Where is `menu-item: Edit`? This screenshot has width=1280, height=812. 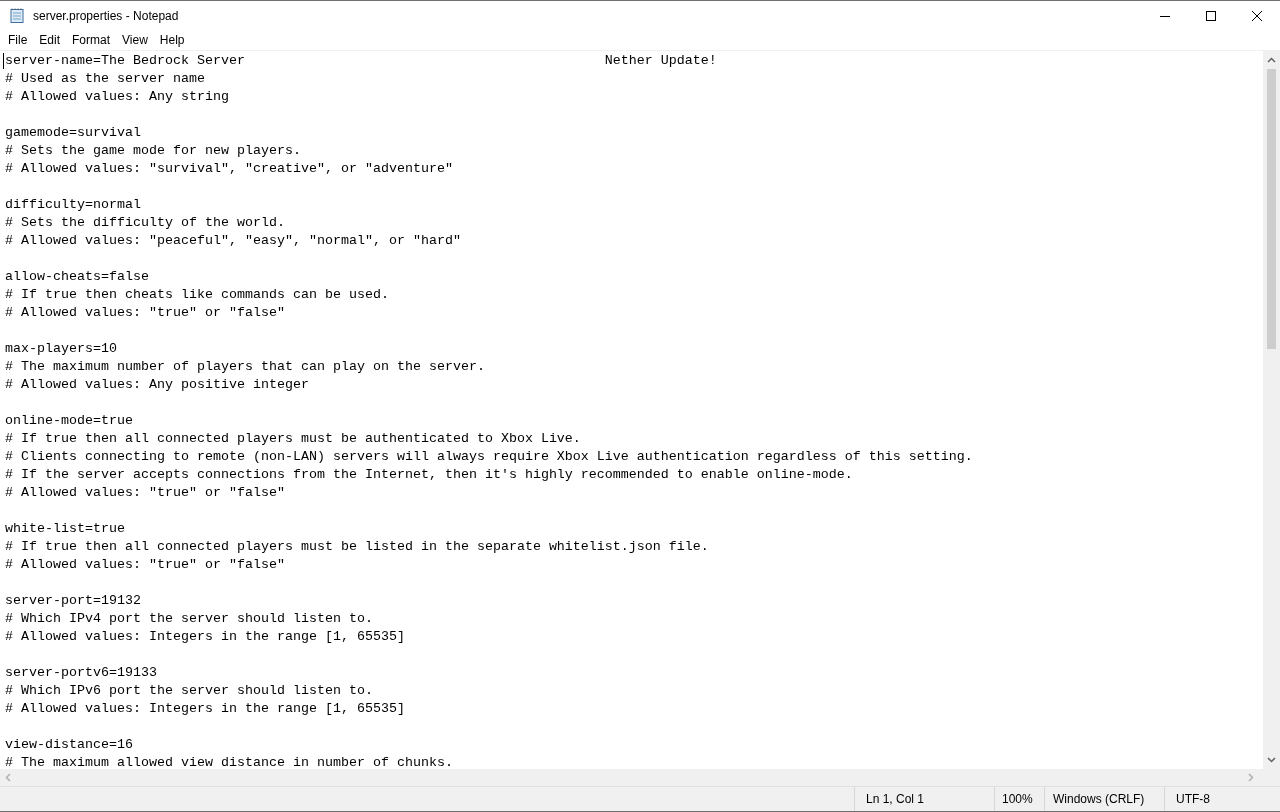 menu-item: Edit is located at coordinates (50, 40).